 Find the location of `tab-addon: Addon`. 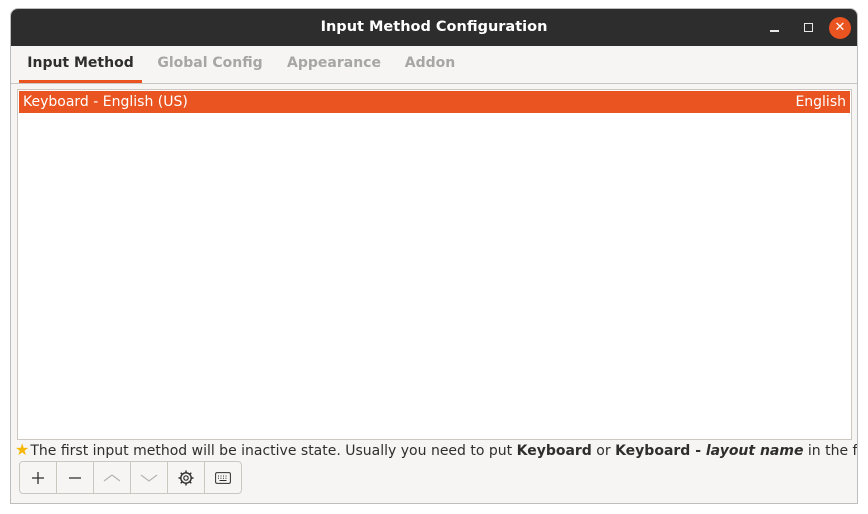

tab-addon: Addon is located at coordinates (430, 64).